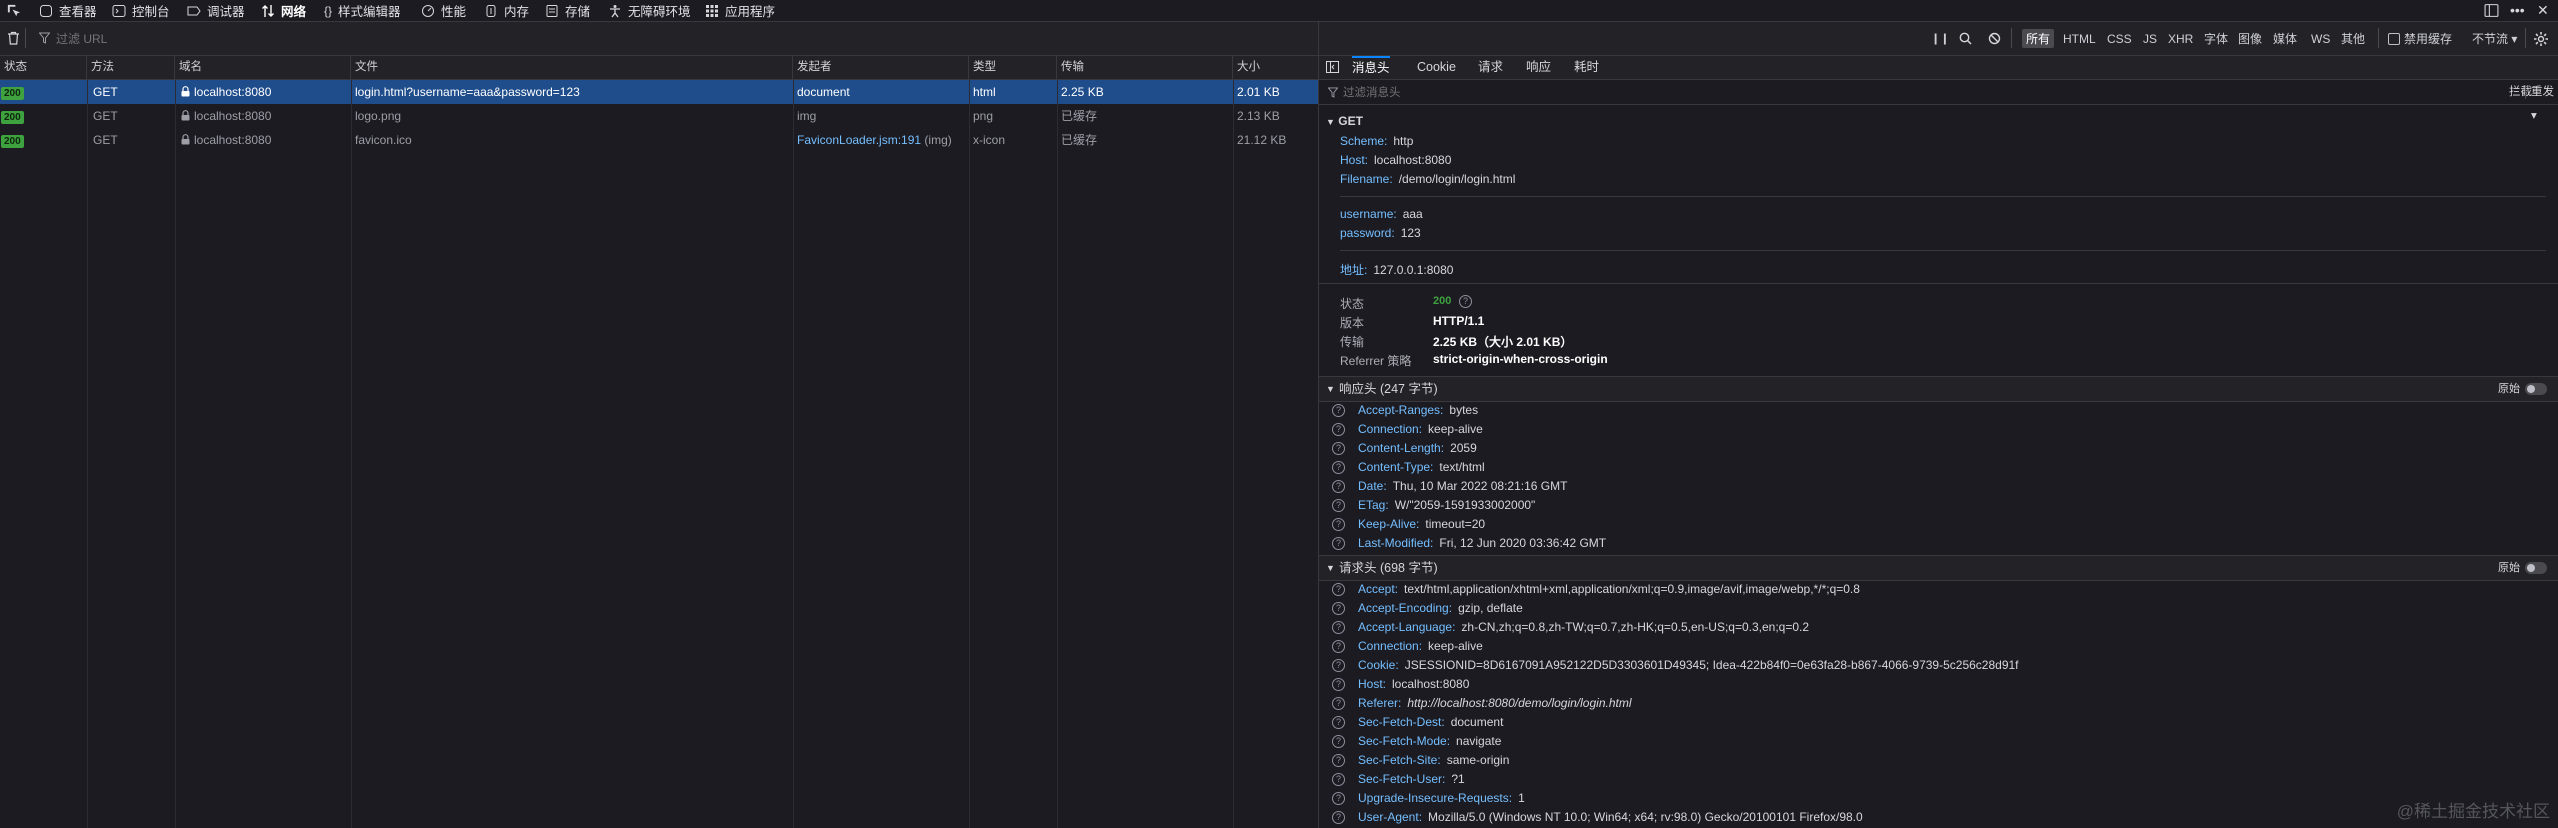 This screenshot has width=2558, height=828. I want to click on filter-type-ws: WS, so click(2320, 38).